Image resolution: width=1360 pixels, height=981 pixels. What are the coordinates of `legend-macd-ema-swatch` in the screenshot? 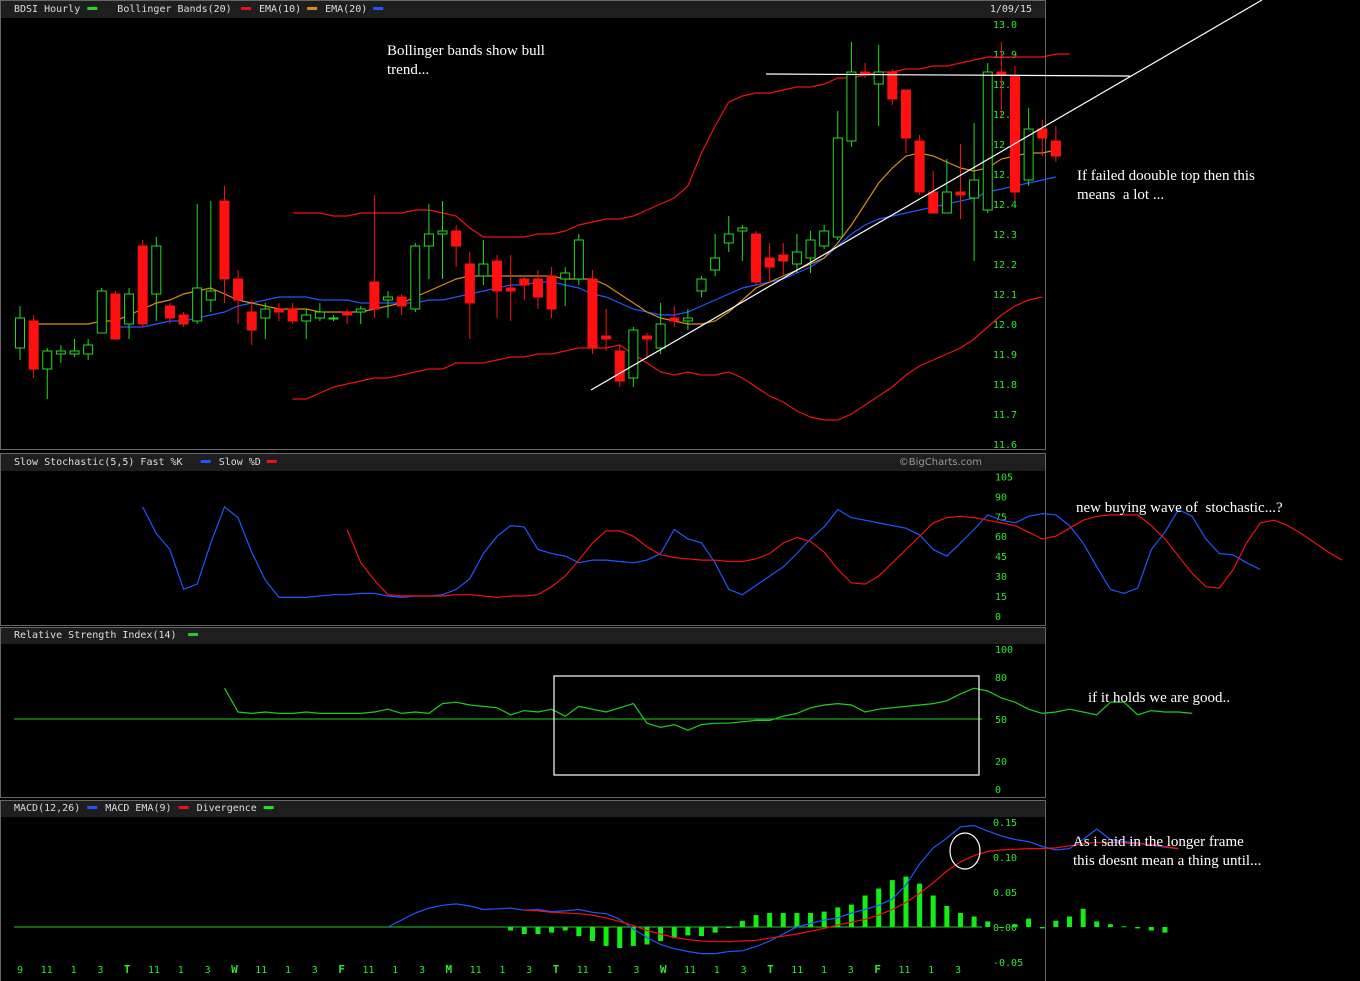 It's located at (183, 807).